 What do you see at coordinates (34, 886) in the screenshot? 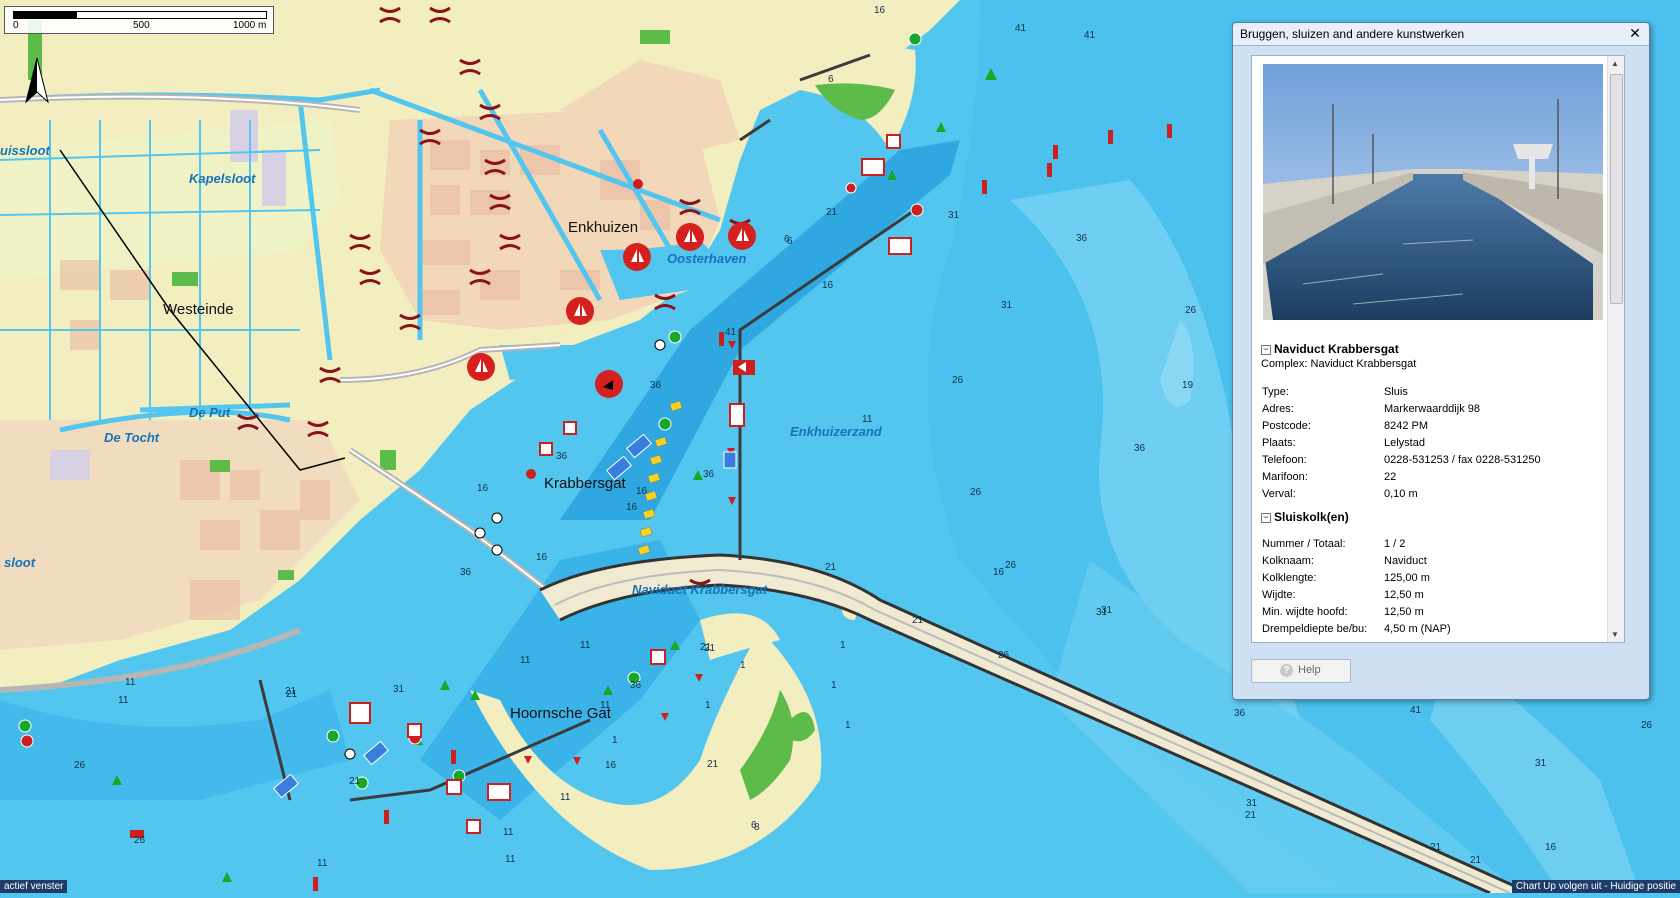
I see `status-active-window: actief venster` at bounding box center [34, 886].